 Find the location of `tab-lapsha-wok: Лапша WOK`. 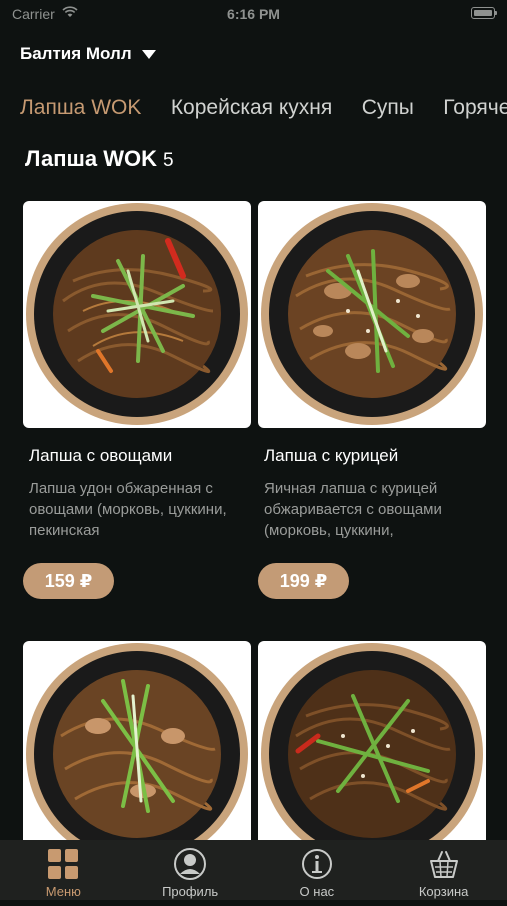

tab-lapsha-wok: Лапша WOK is located at coordinates (80, 108).